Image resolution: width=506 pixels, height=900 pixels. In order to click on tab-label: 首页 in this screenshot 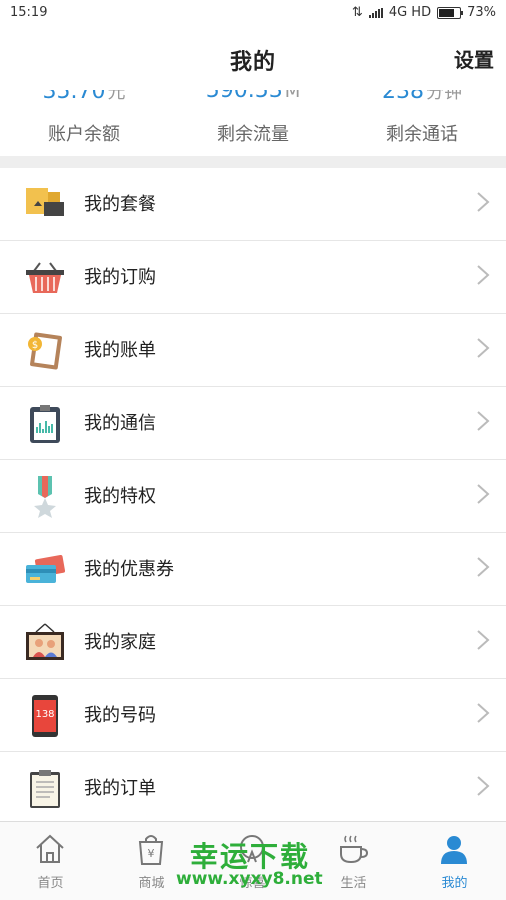, I will do `click(50, 883)`.